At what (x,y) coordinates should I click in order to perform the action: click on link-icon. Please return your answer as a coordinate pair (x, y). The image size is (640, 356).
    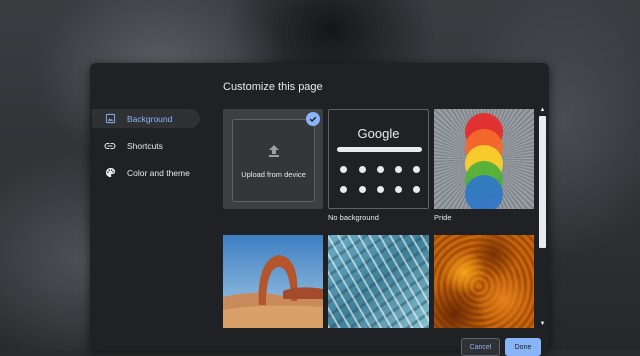
    Looking at the image, I should click on (110, 146).